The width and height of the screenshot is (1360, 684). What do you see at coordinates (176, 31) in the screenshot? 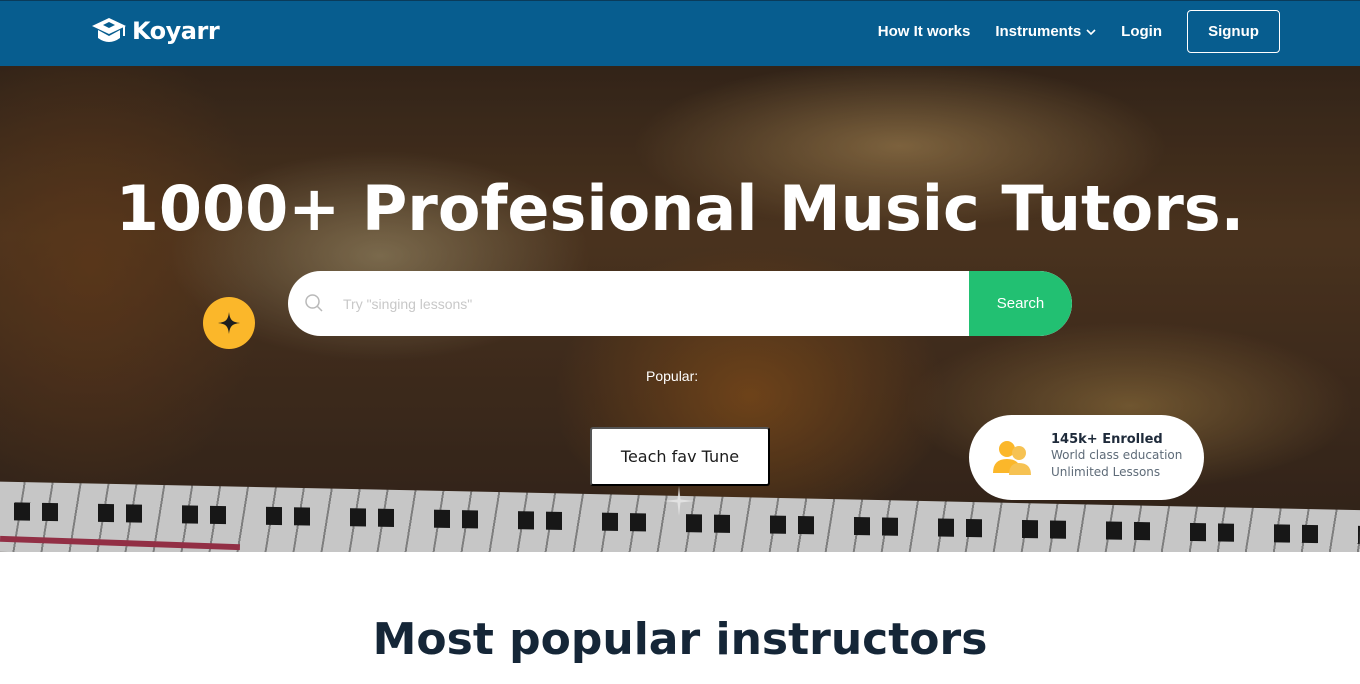
I see `brand-name: Koyarr` at bounding box center [176, 31].